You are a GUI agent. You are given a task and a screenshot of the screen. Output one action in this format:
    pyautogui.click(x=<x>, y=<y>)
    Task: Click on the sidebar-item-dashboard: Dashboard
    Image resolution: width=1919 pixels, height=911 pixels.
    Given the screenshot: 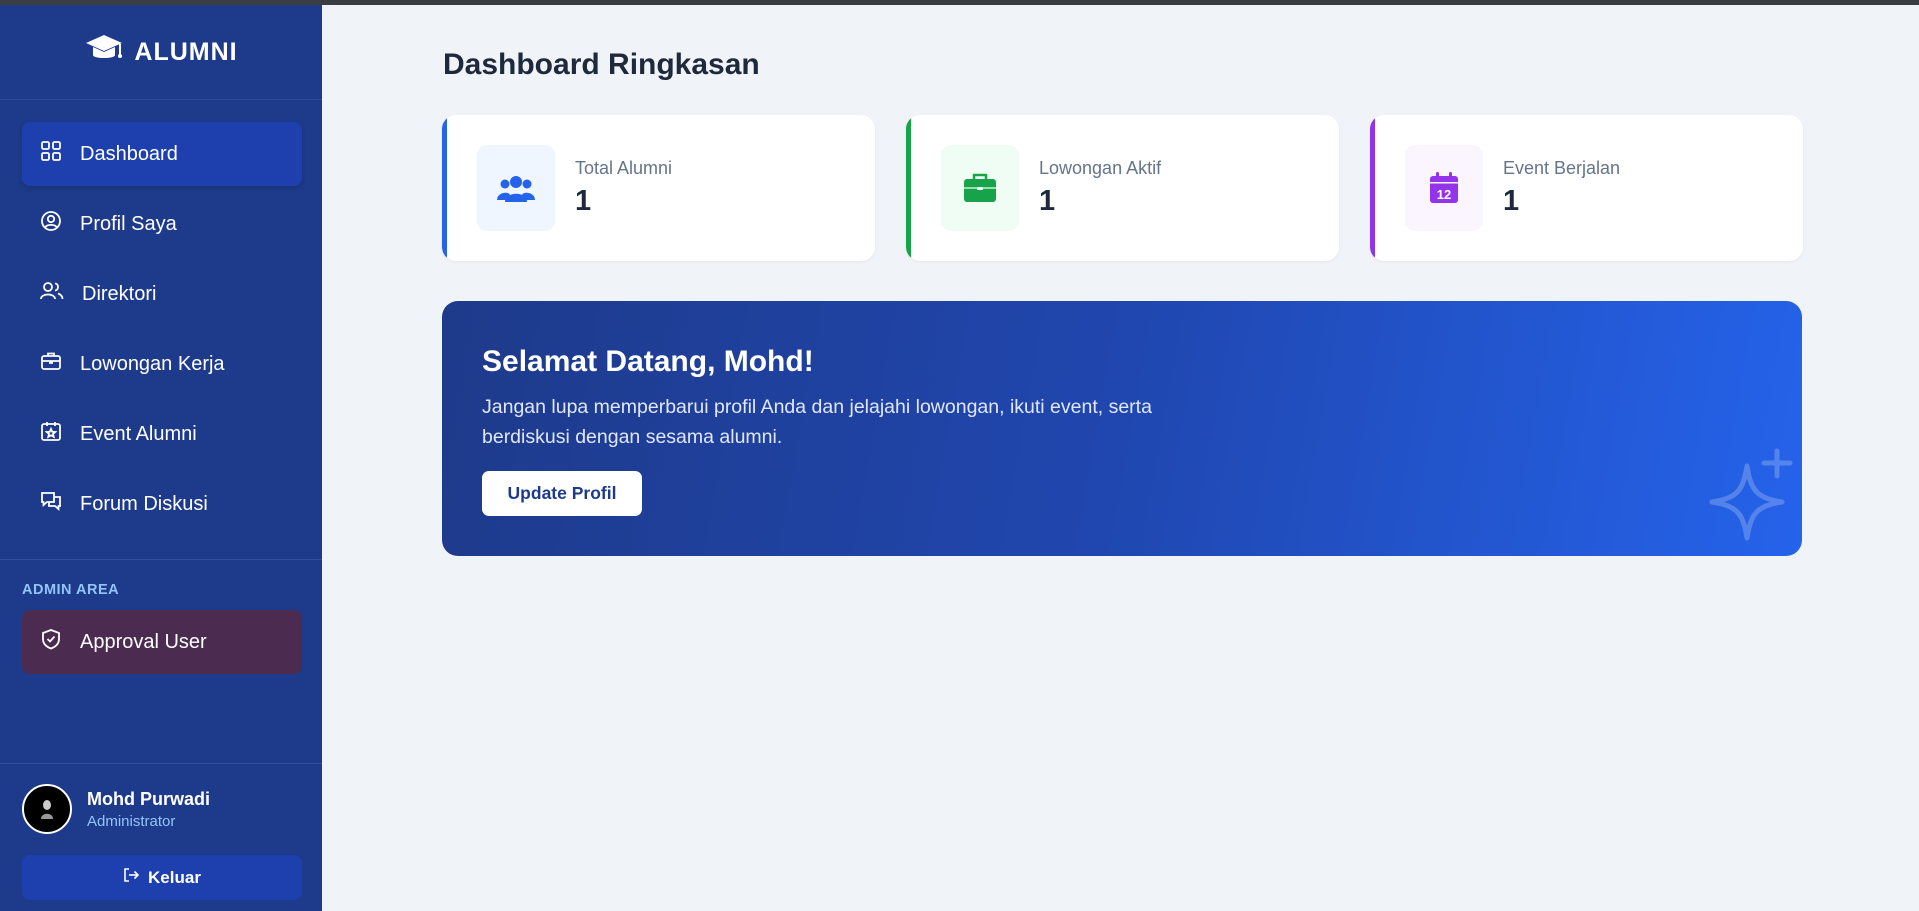 What is the action you would take?
    pyautogui.click(x=162, y=154)
    